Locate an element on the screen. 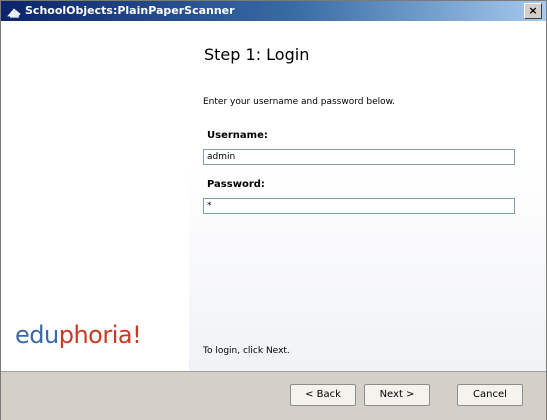 The image size is (547, 420). window-title: SchoolObjects:PlainPaperScanner is located at coordinates (130, 10).